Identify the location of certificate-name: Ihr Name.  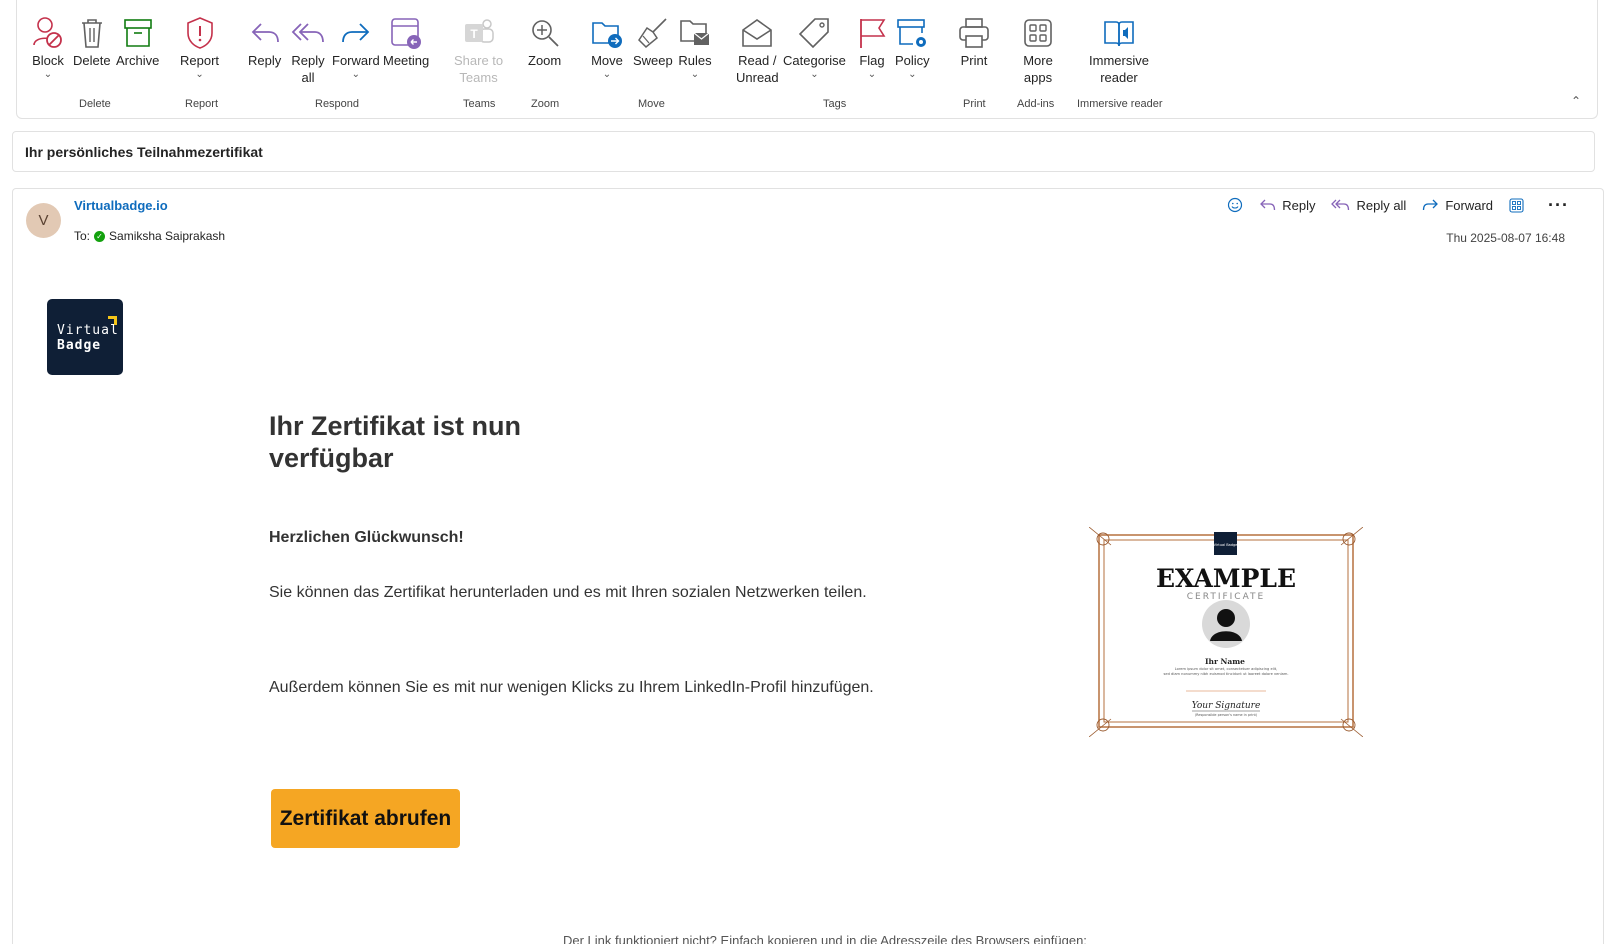
(1225, 661).